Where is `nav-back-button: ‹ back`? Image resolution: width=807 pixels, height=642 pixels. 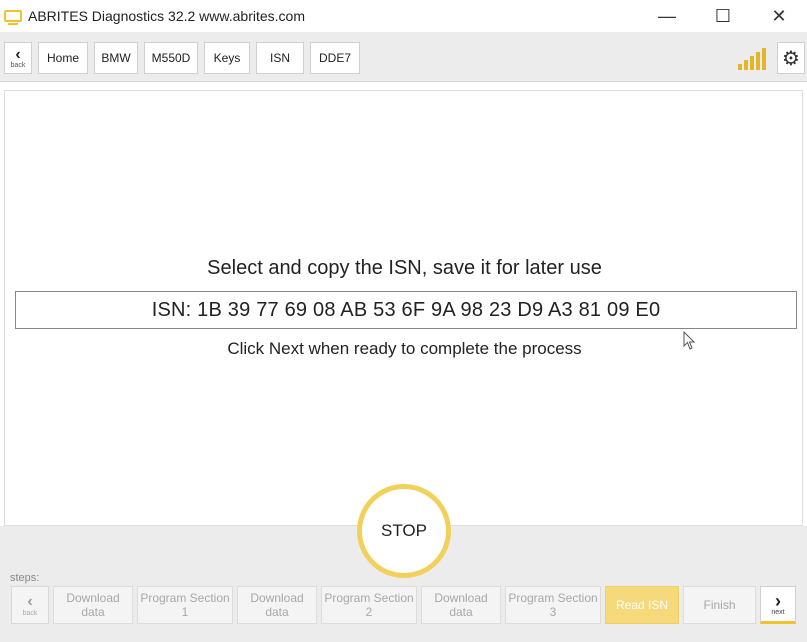
nav-back-button: ‹ back is located at coordinates (18, 58).